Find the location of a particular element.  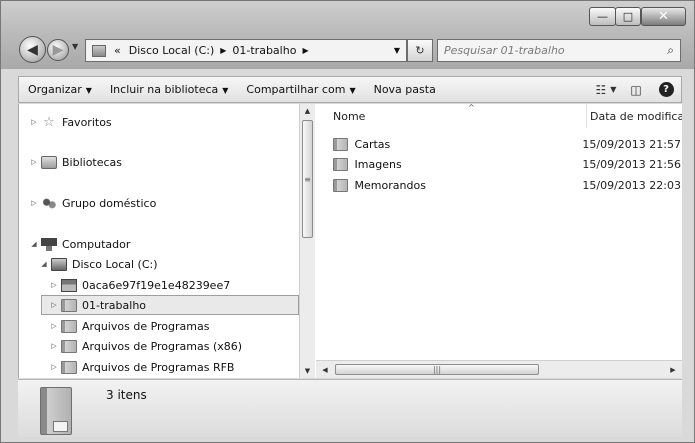

back-button: ◀ is located at coordinates (32, 49).